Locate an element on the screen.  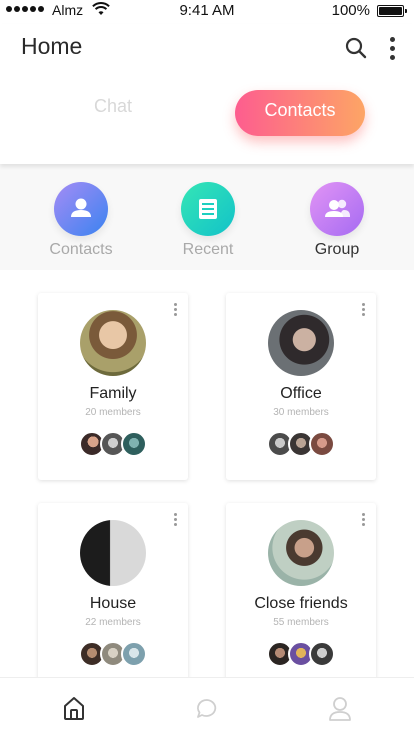
person-icon is located at coordinates (81, 209).